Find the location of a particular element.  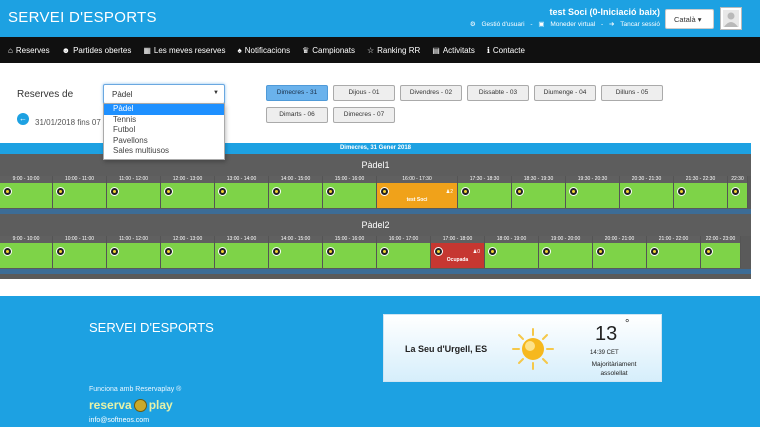

logout-link: - ➔ Tancar sessió is located at coordinates (630, 24).